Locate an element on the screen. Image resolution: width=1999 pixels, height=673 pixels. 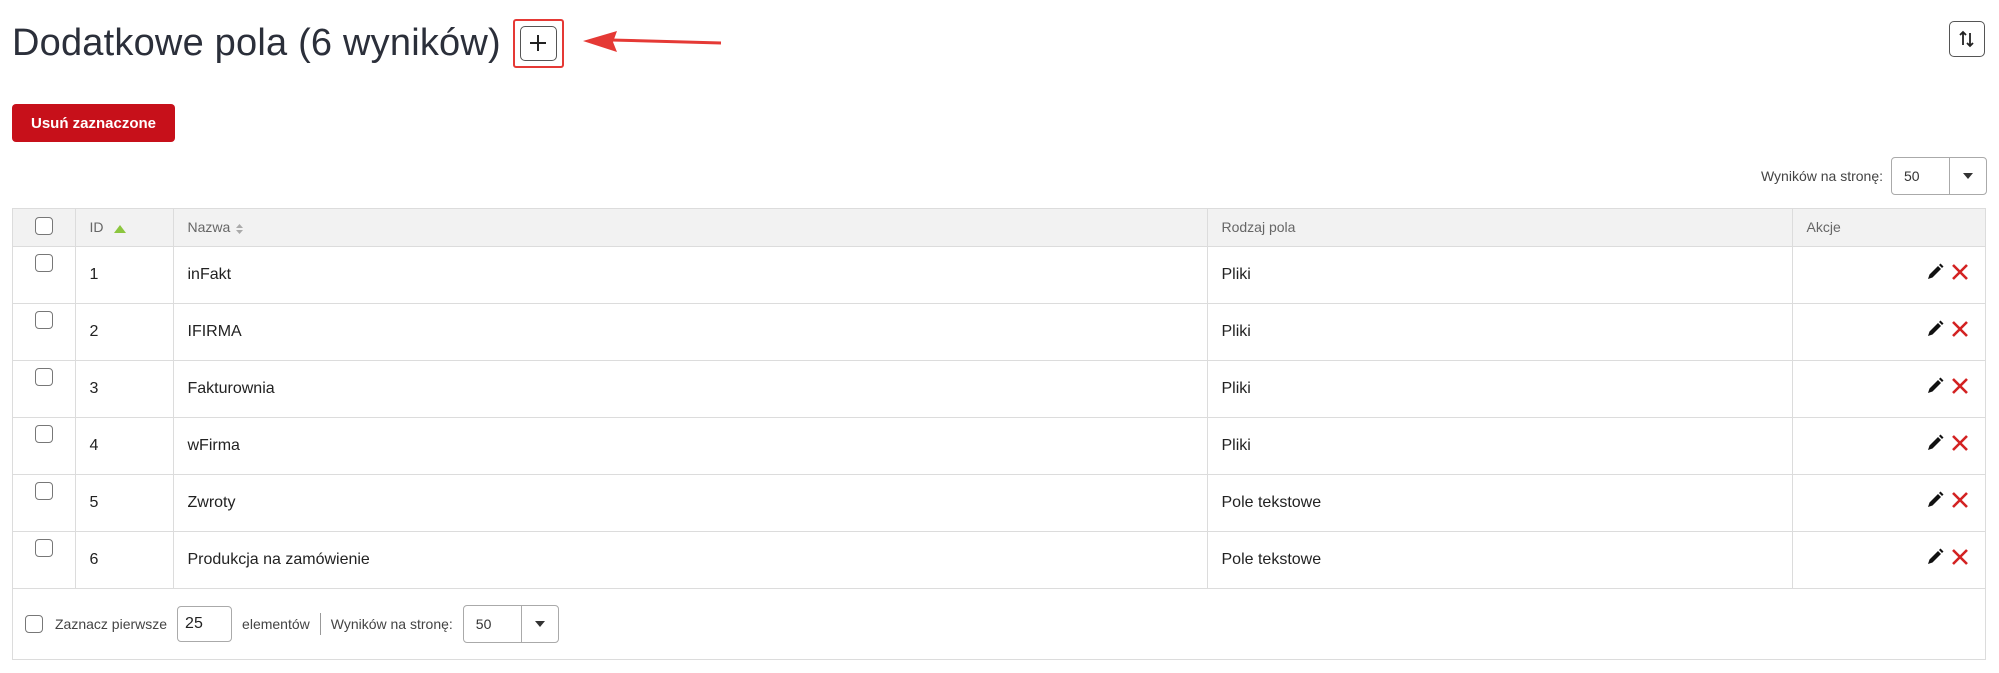
select-first-checkbox is located at coordinates (34, 623).